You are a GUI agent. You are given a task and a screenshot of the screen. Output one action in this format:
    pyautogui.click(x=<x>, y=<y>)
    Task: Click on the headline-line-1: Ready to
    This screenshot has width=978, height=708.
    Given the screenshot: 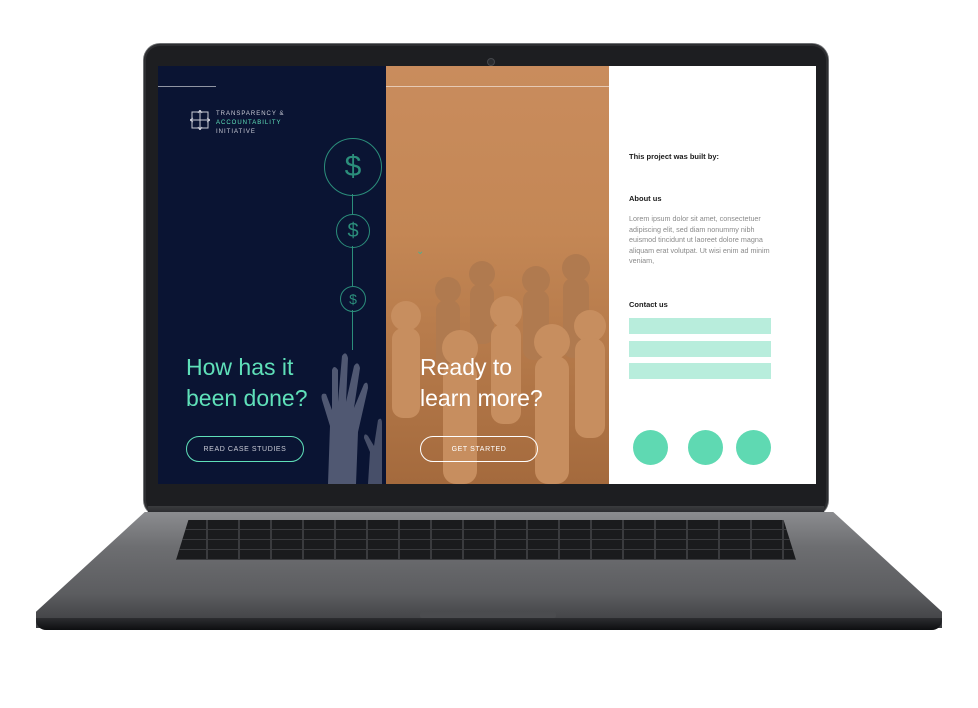 What is the action you would take?
    pyautogui.click(x=466, y=367)
    